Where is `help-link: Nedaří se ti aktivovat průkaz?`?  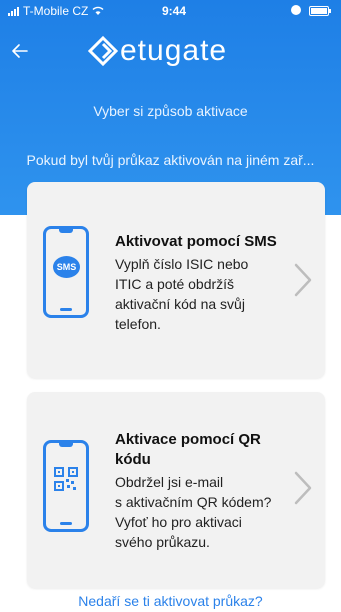
help-link: Nedaří se ti aktivovat průkaz? is located at coordinates (170, 601).